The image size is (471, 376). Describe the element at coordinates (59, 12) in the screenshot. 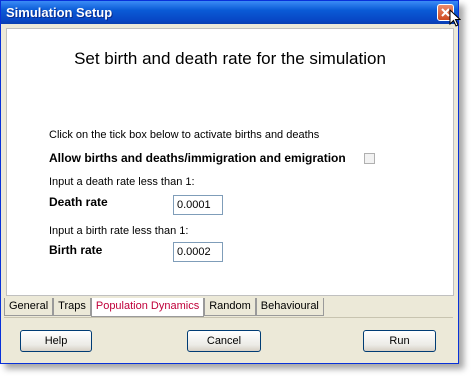

I see `window-title: Simulation Setup` at that location.